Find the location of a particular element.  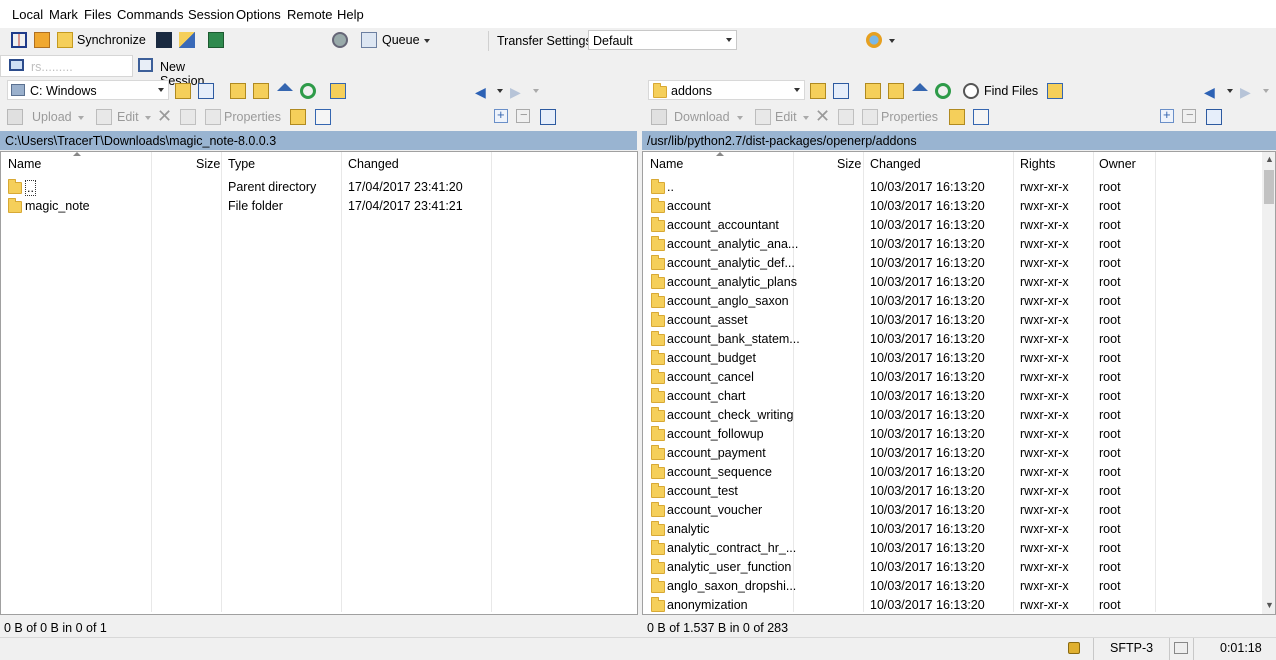

bookmarks-globe-icon is located at coordinates (874, 40).